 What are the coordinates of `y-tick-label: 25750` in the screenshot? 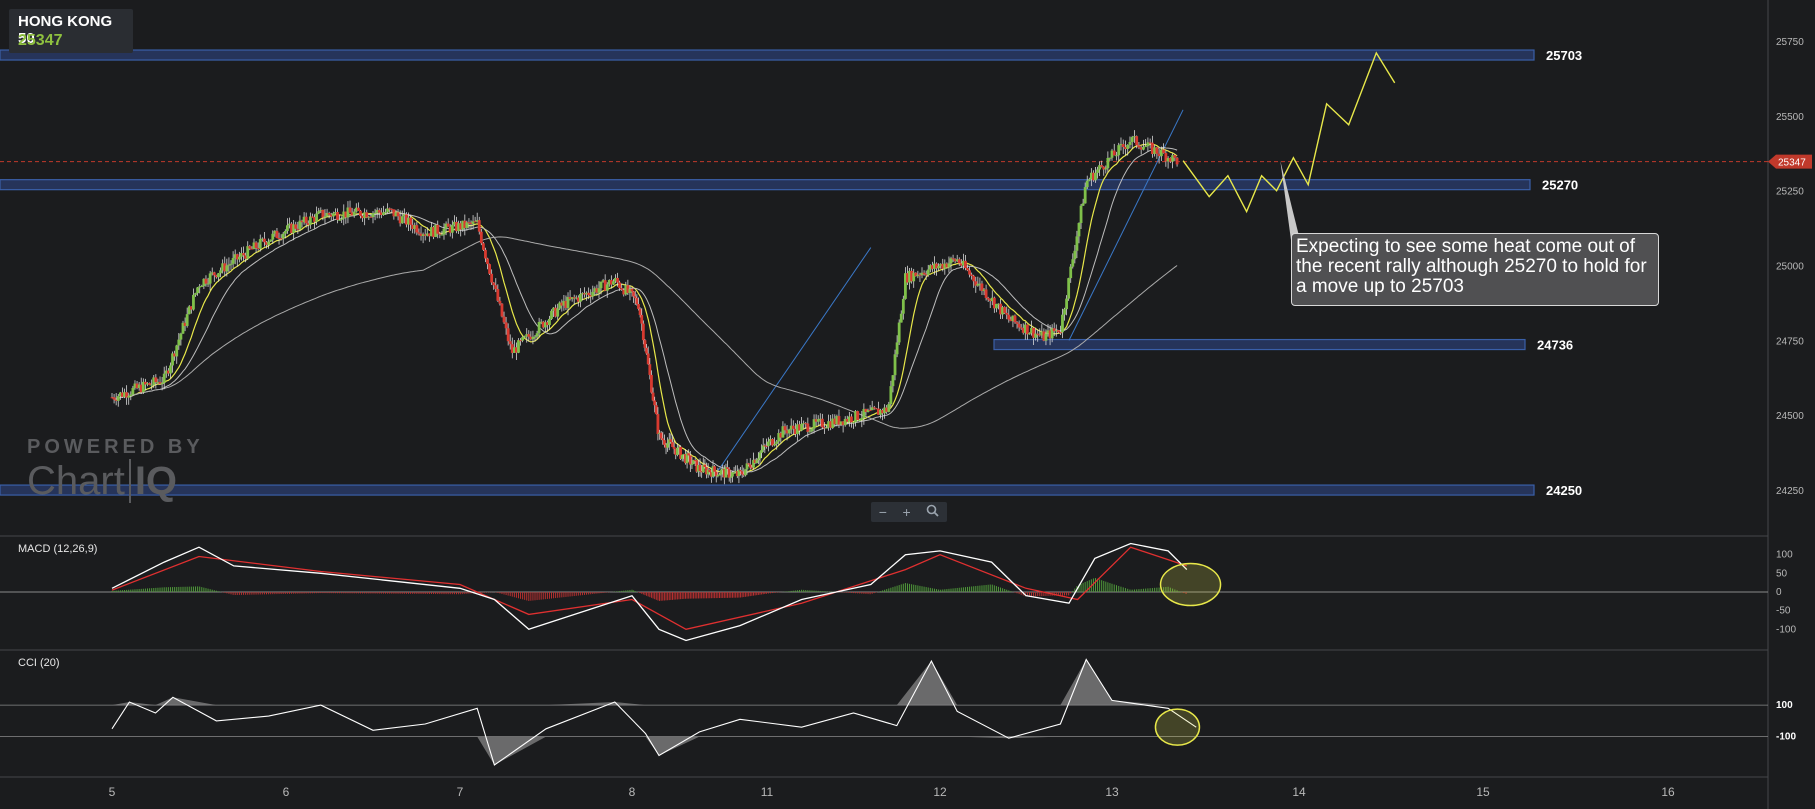 It's located at (1790, 42).